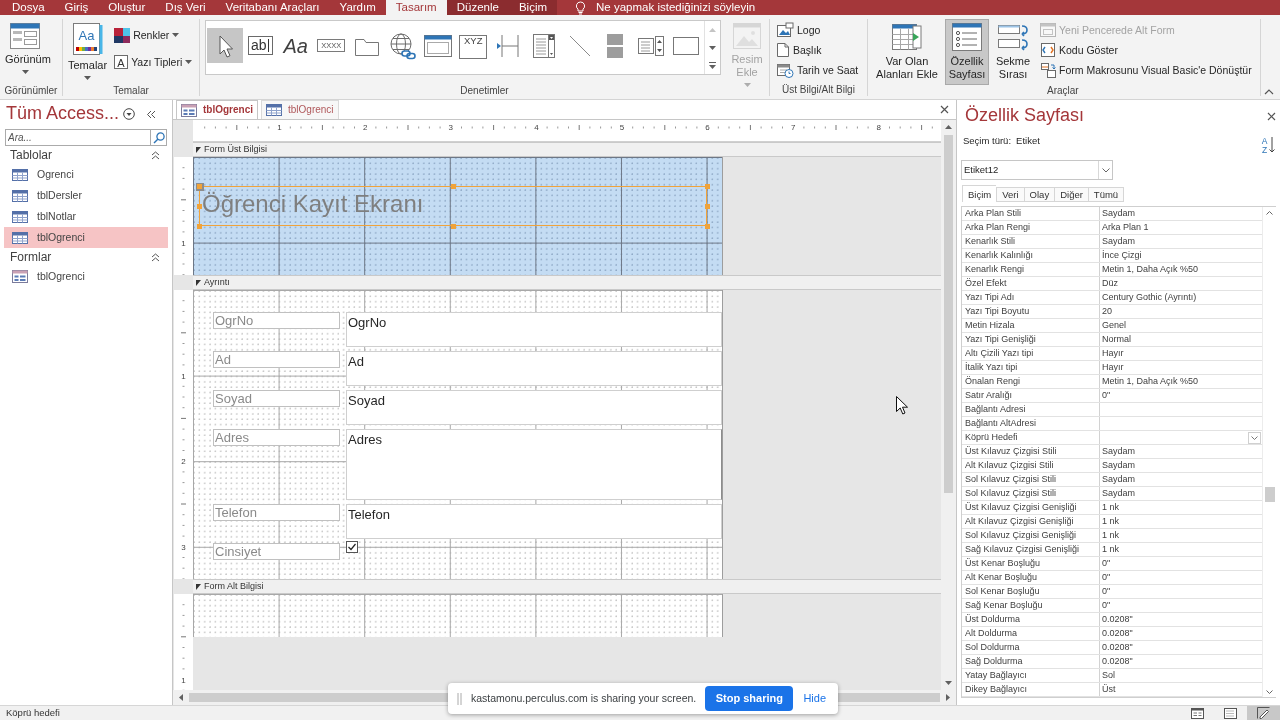  I want to click on ribbon-tab: Dosya, so click(28, 7).